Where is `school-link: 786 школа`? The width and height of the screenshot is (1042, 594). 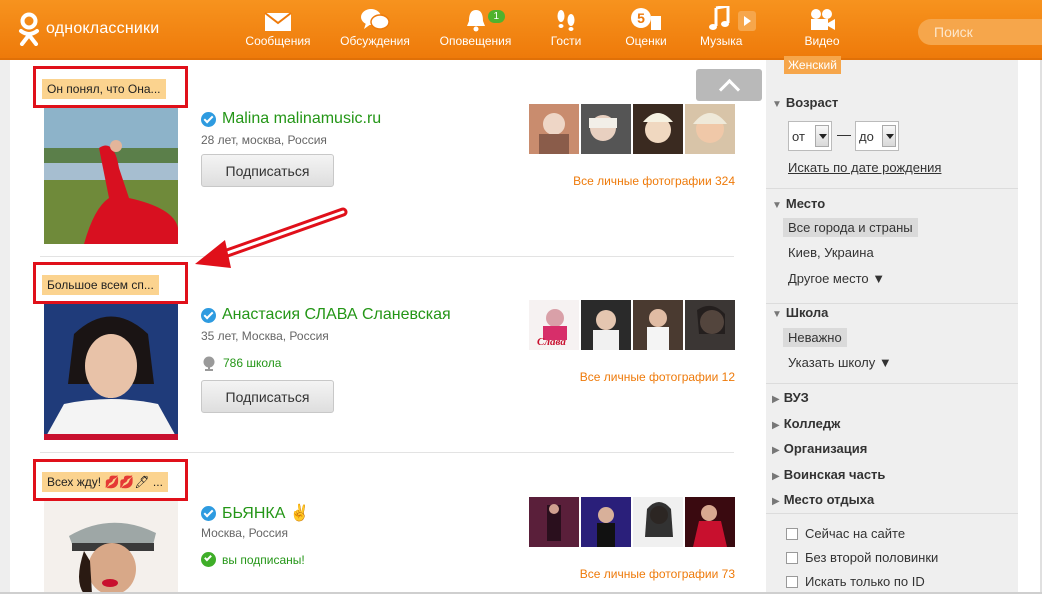
school-link: 786 школа is located at coordinates (241, 363).